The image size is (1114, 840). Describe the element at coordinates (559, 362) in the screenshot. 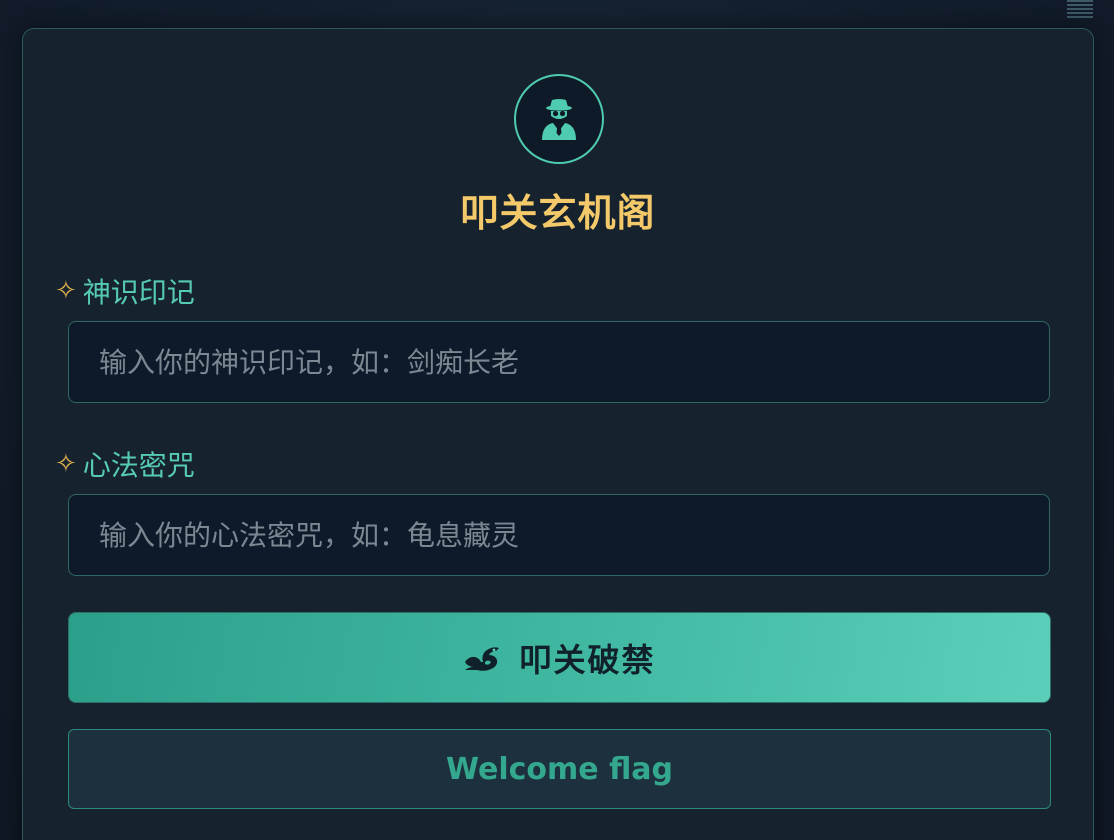

I see `username-input` at that location.